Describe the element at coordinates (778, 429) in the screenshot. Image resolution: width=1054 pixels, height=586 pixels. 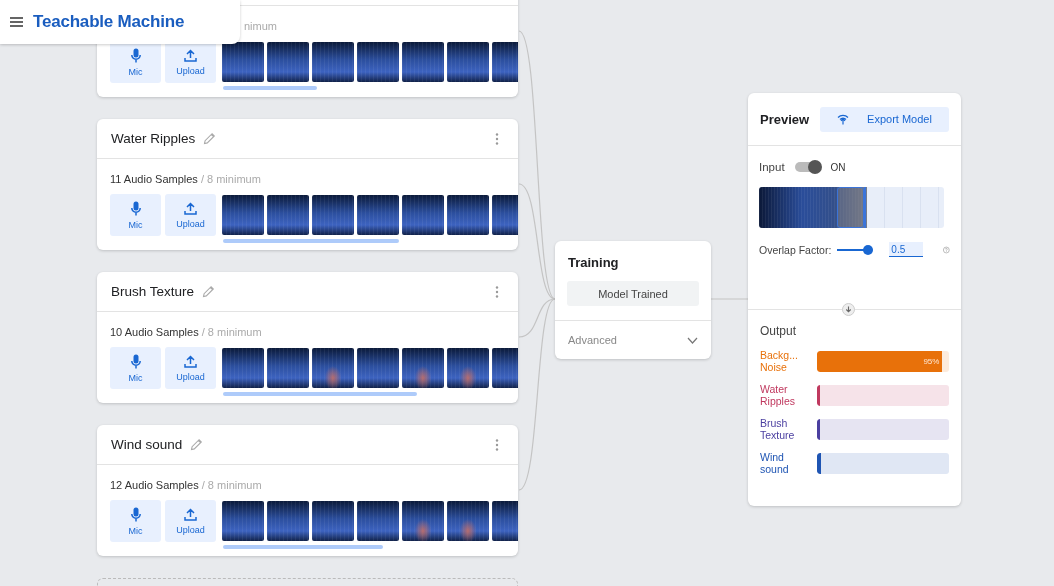
I see `class-label: Brush Texture` at that location.